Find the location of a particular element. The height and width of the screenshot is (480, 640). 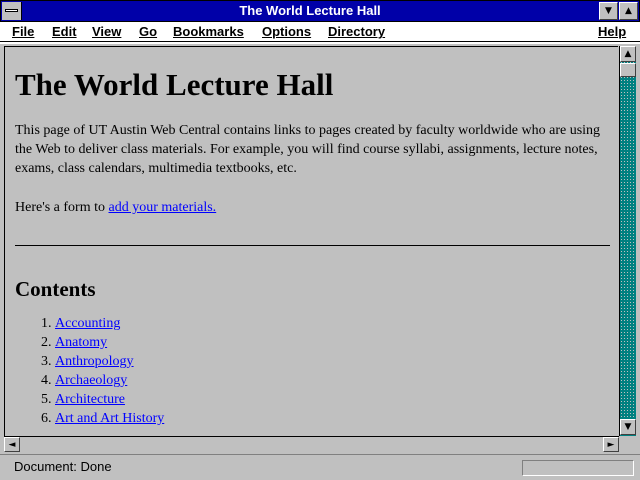

arrow-down-icon: ▼ is located at coordinates (628, 427).